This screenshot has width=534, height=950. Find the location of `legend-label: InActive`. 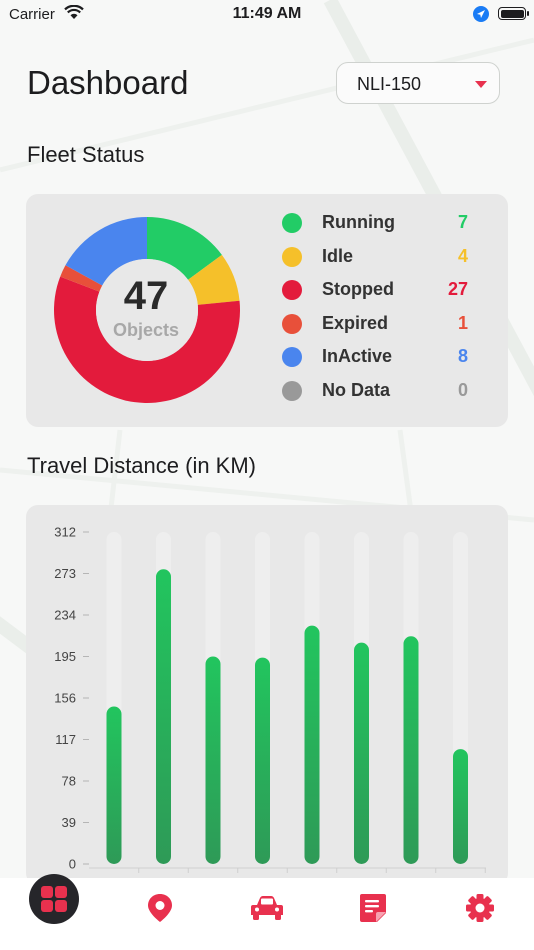

legend-label: InActive is located at coordinates (357, 356).